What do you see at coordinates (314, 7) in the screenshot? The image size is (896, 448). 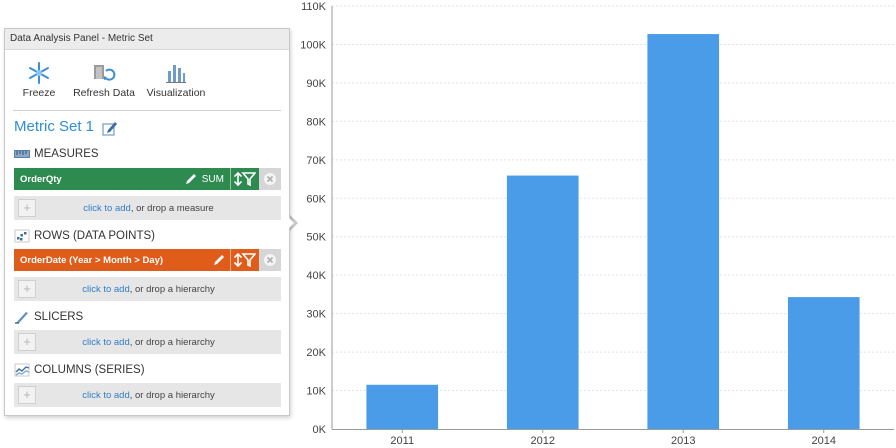 I see `y-tick-label: 110K` at bounding box center [314, 7].